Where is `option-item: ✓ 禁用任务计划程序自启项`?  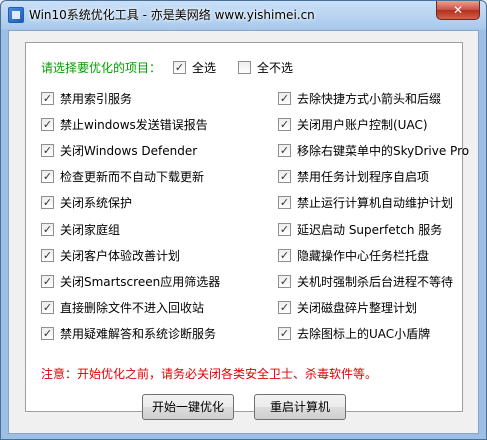
option-item: ✓ 禁用任务计划程序自启项 is located at coordinates (353, 176).